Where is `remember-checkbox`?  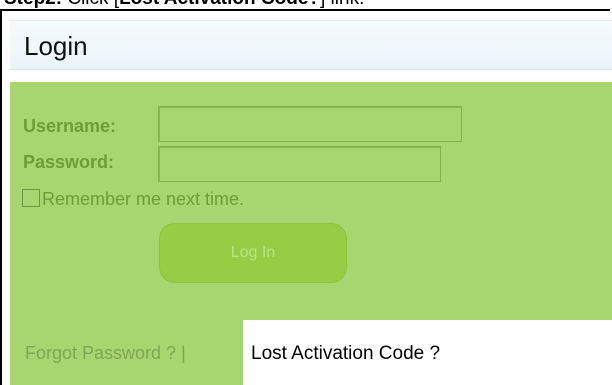
remember-checkbox is located at coordinates (31, 198).